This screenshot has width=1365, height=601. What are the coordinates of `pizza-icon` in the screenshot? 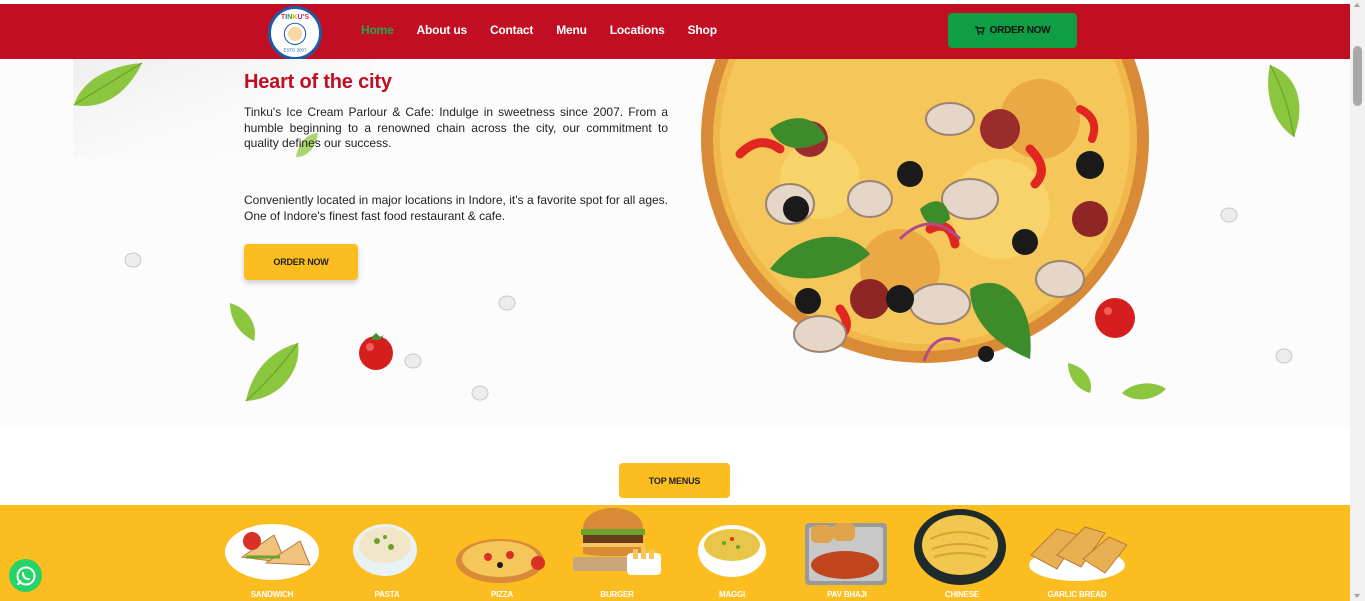 It's located at (500, 561).